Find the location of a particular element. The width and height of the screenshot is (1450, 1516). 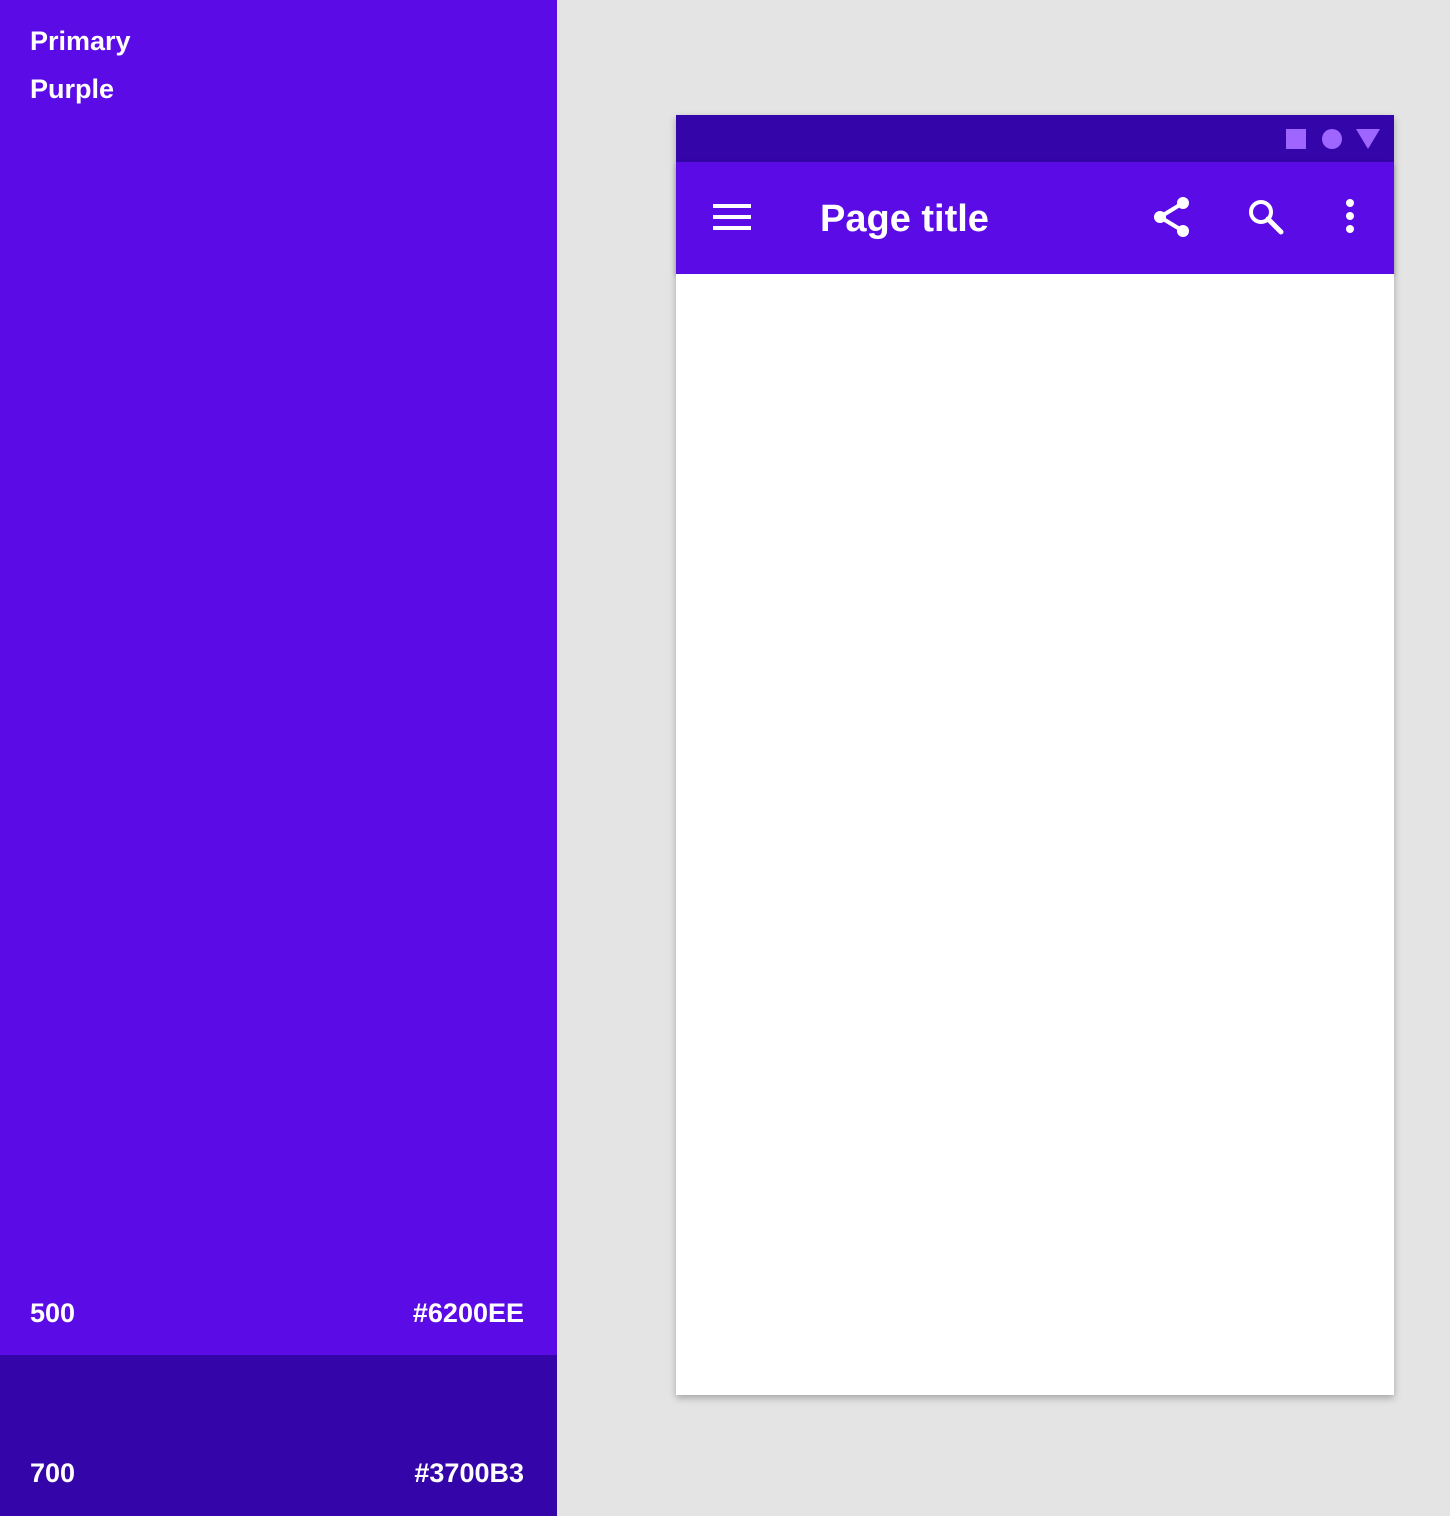

status-icons is located at coordinates (1333, 139).